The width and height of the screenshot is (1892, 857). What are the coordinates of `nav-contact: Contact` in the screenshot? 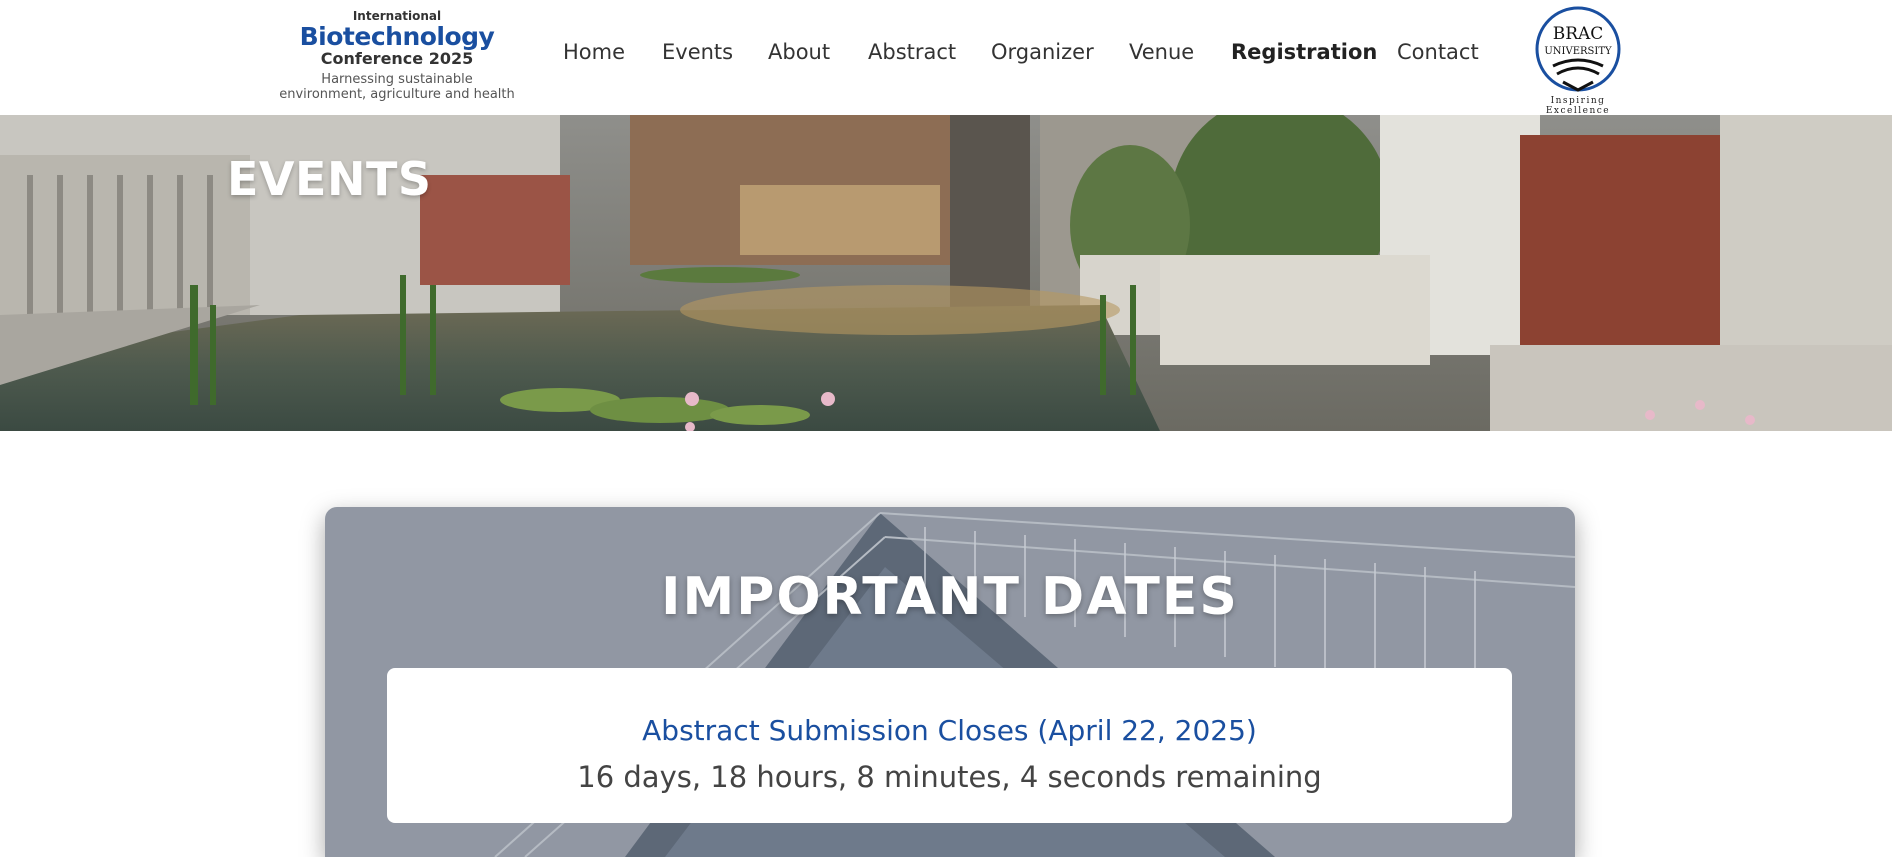 It's located at (1438, 52).